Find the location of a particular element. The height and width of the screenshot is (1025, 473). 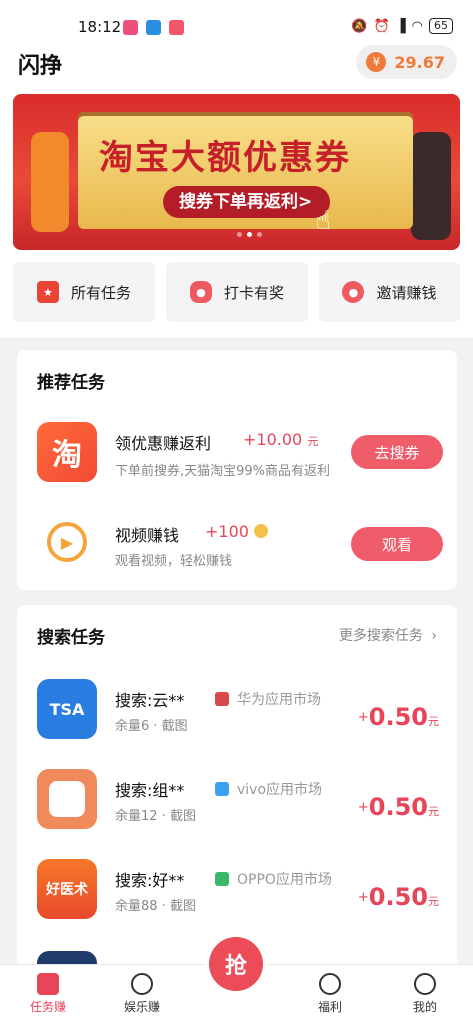

market-label: vivo应用市场 is located at coordinates (268, 789).